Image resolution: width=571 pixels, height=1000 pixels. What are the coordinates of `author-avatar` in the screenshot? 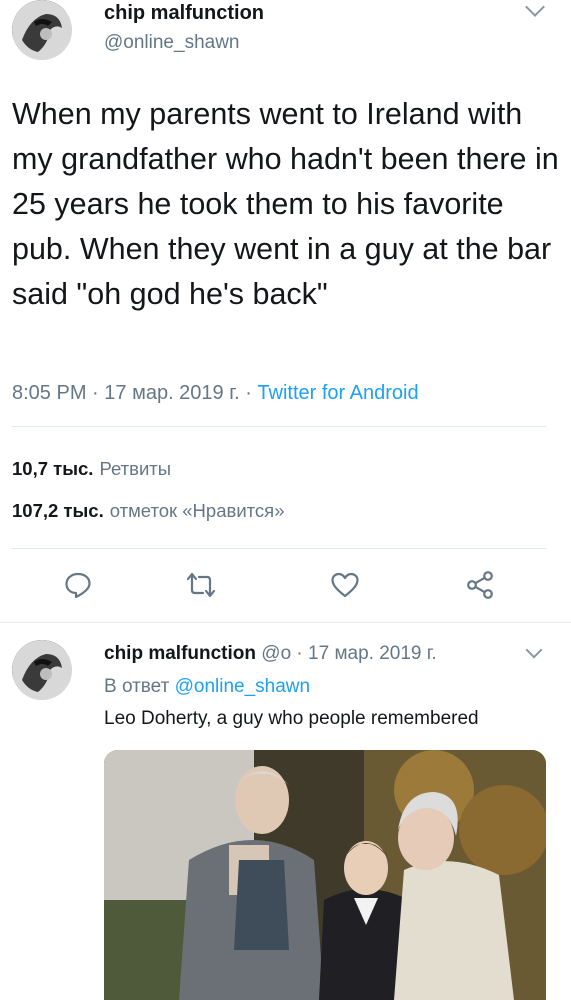 It's located at (42, 30).